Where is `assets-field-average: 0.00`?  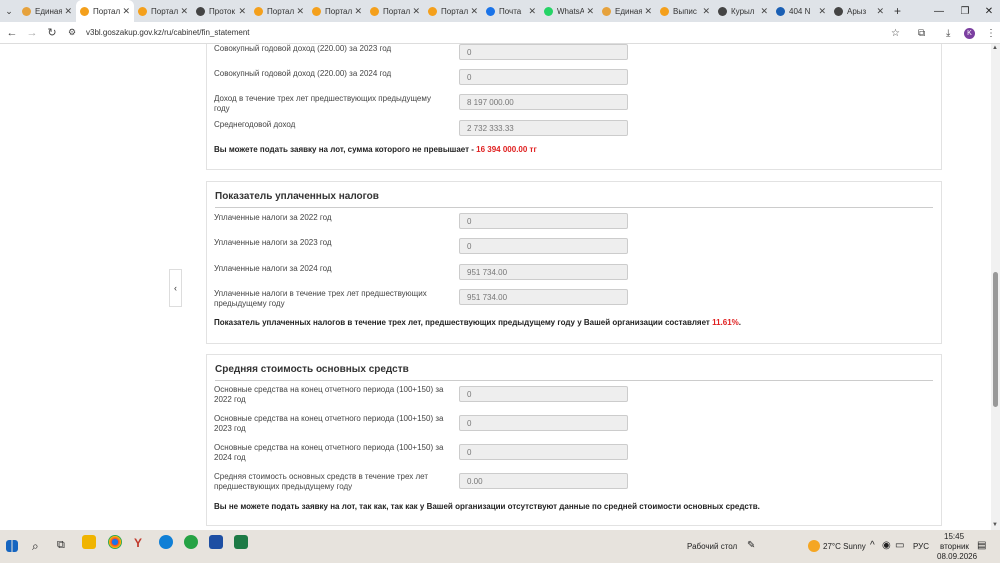
assets-field-average: 0.00 is located at coordinates (543, 481).